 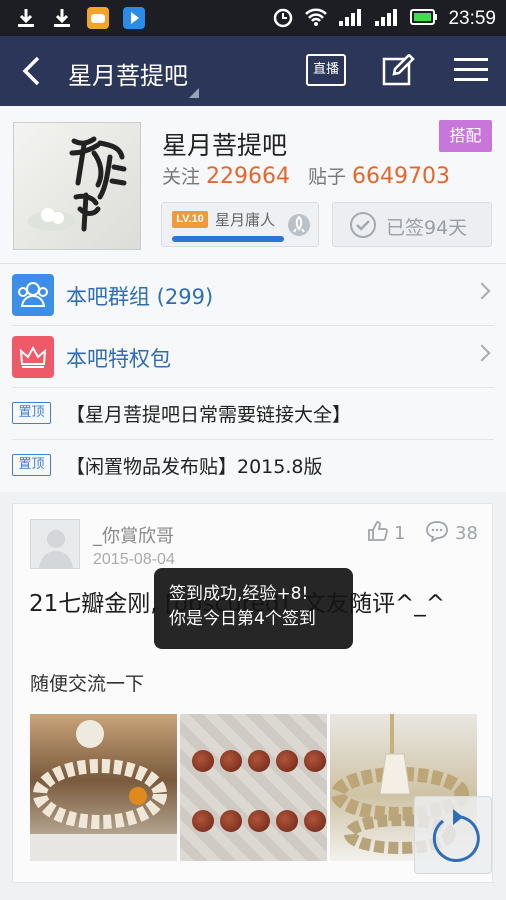 I want to click on group-icon, so click(x=33, y=295).